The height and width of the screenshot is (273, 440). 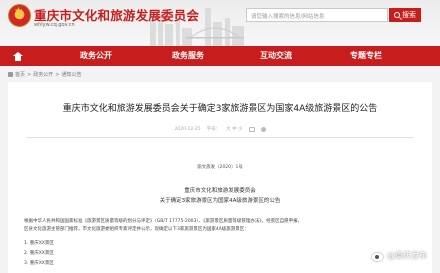 I want to click on nav-home, so click(x=18, y=56).